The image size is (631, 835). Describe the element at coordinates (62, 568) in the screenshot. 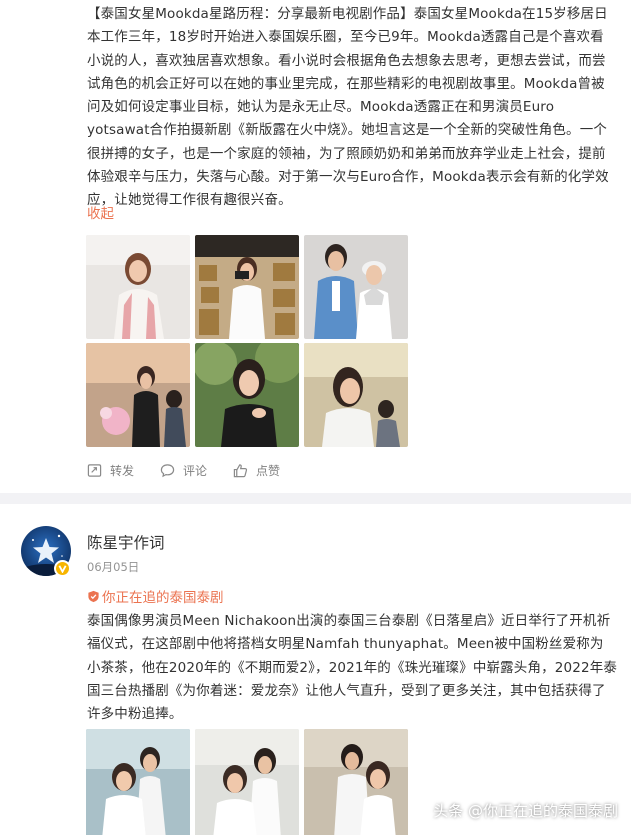

I see `verified-badge-icon` at that location.